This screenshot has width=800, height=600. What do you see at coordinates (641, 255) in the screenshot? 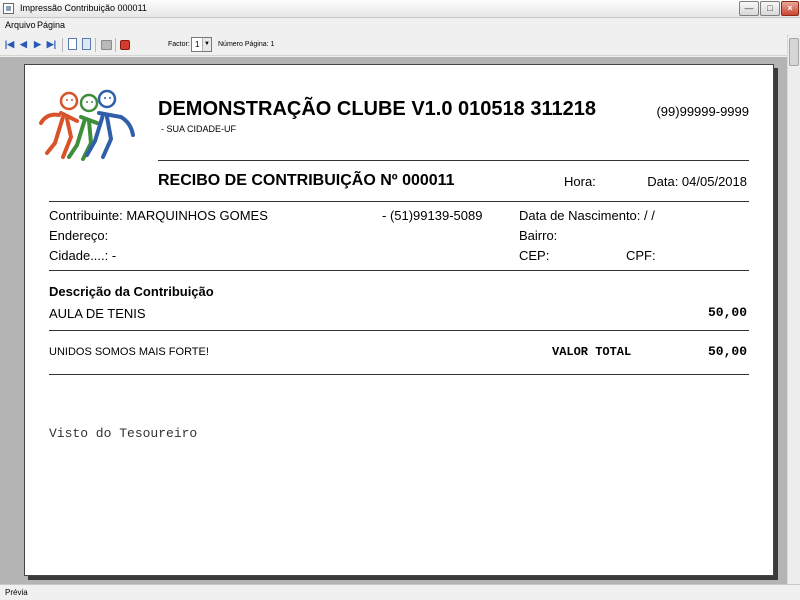
I see `cpf-field: CPF:` at bounding box center [641, 255].